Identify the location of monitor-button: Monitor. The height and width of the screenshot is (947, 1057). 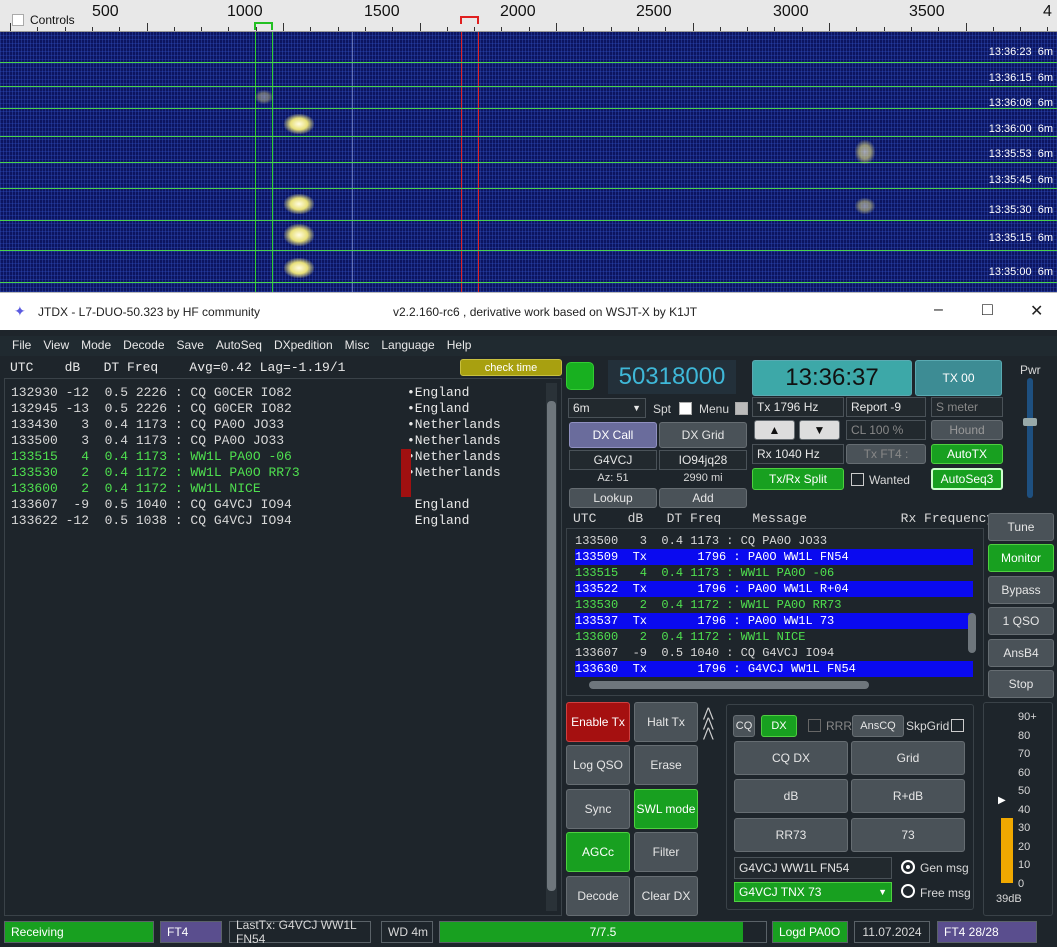
(1021, 558).